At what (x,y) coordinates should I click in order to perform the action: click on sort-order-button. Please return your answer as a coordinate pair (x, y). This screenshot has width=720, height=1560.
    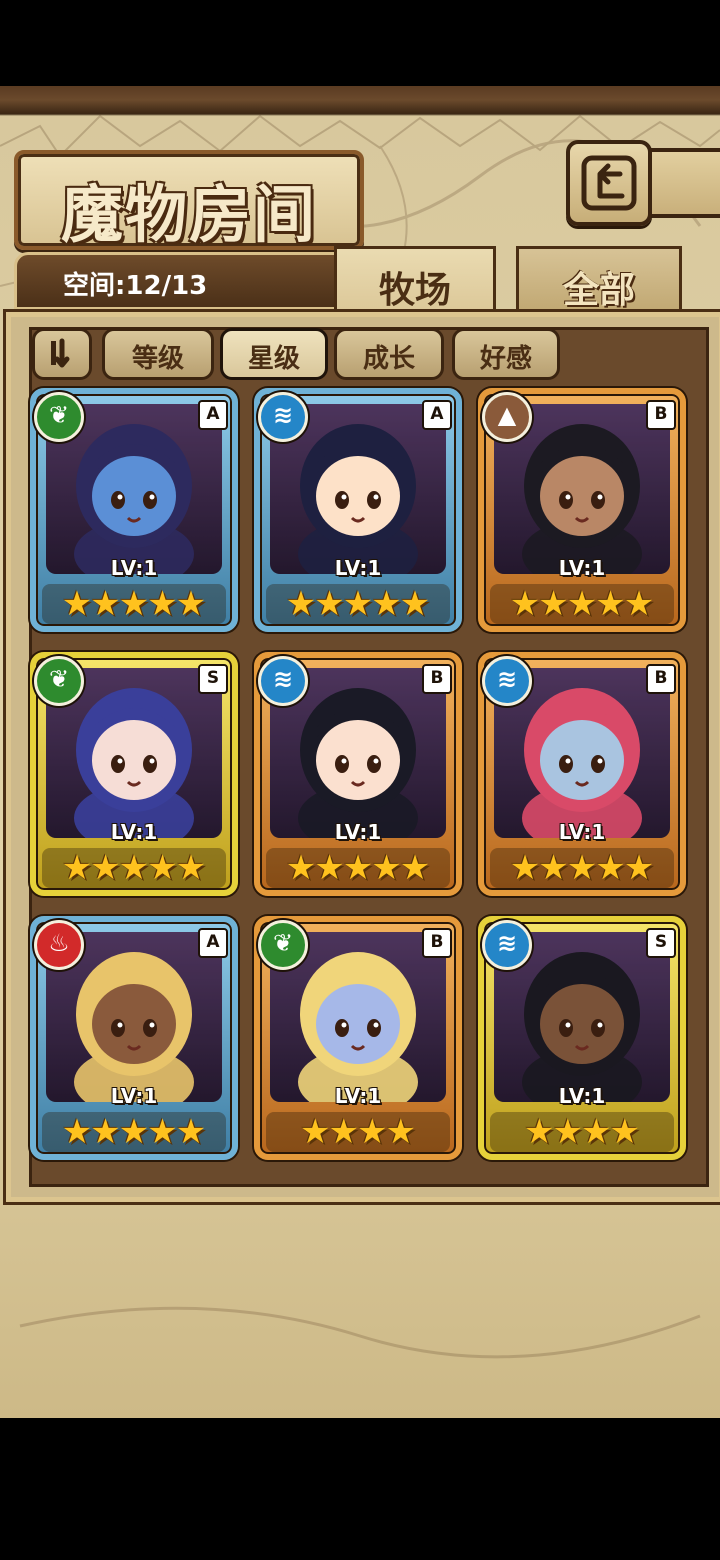
    Looking at the image, I should click on (62, 354).